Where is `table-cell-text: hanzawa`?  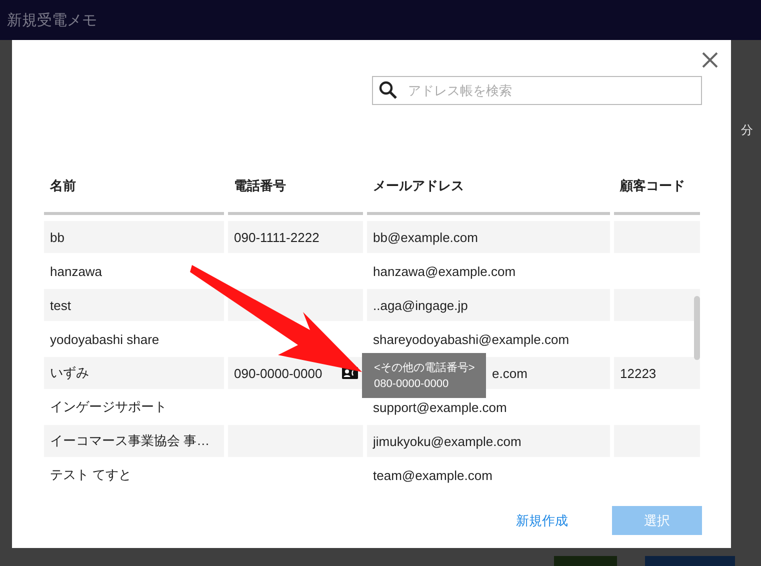 table-cell-text: hanzawa is located at coordinates (76, 271).